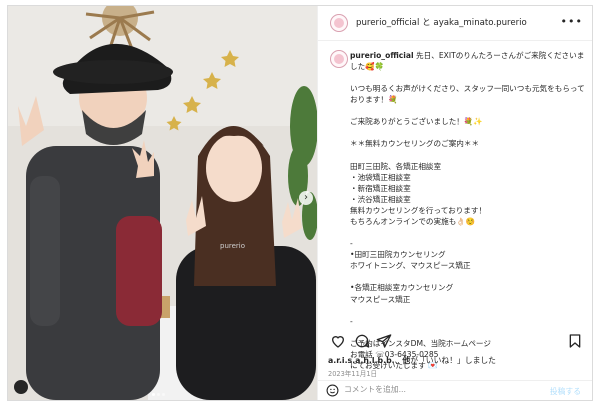 This screenshot has width=600, height=406. Describe the element at coordinates (426, 23) in the screenshot. I see `authors-joiner: と` at that location.